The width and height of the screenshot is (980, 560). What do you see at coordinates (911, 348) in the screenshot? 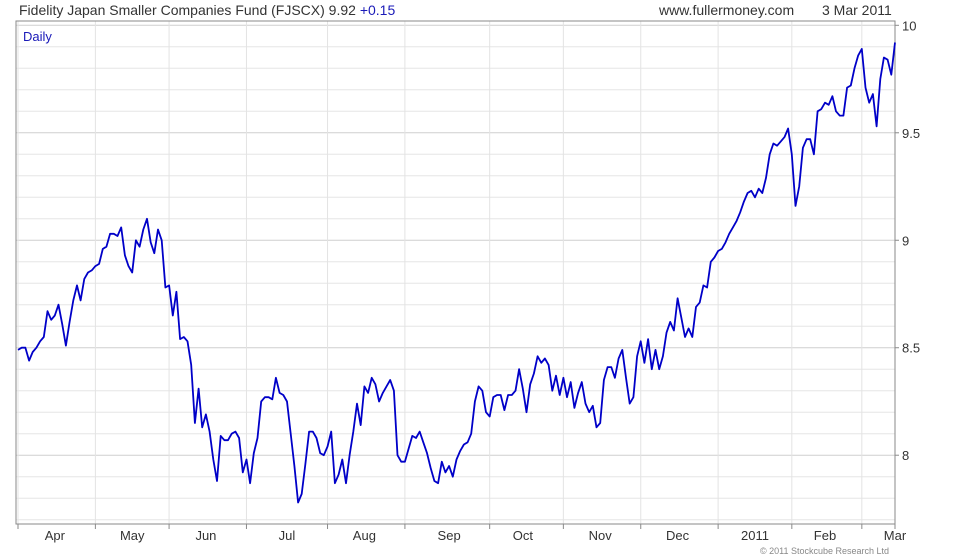
I see `y-tick-label: 8.5` at bounding box center [911, 348].